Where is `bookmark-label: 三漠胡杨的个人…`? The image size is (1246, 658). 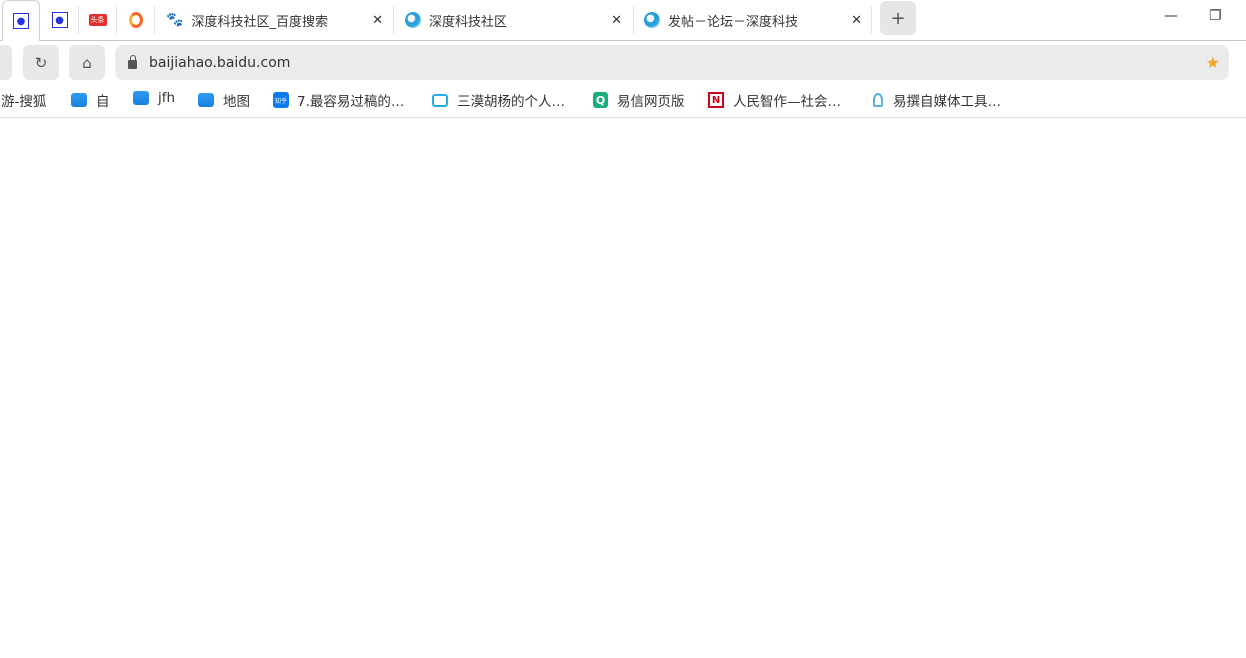 bookmark-label: 三漠胡杨的个人… is located at coordinates (511, 102).